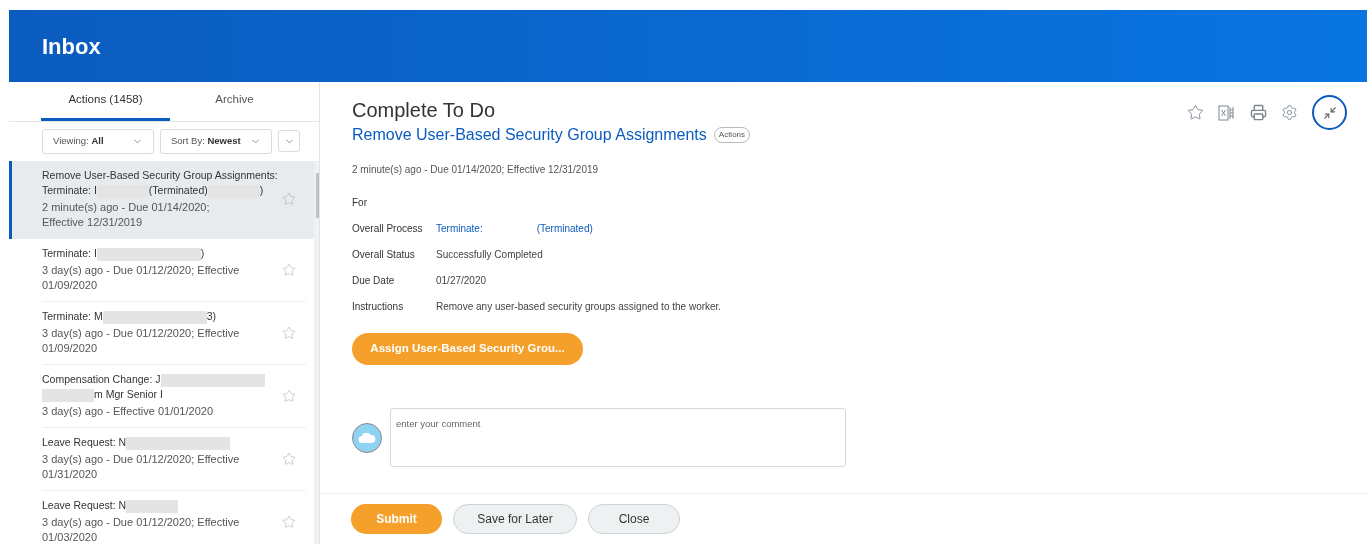  I want to click on inbox-item: Leave Request: N 3 day(s) ago - Due 01/12/2020; Effective 01/31/2020, so click(161, 459).